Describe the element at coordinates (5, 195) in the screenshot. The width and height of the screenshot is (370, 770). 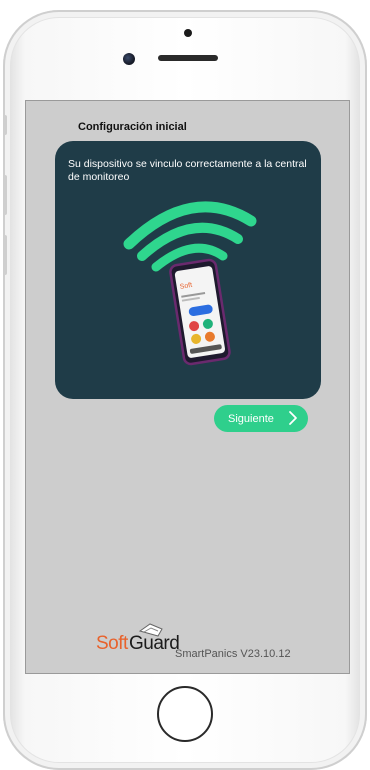
I see `volume-up-button` at that location.